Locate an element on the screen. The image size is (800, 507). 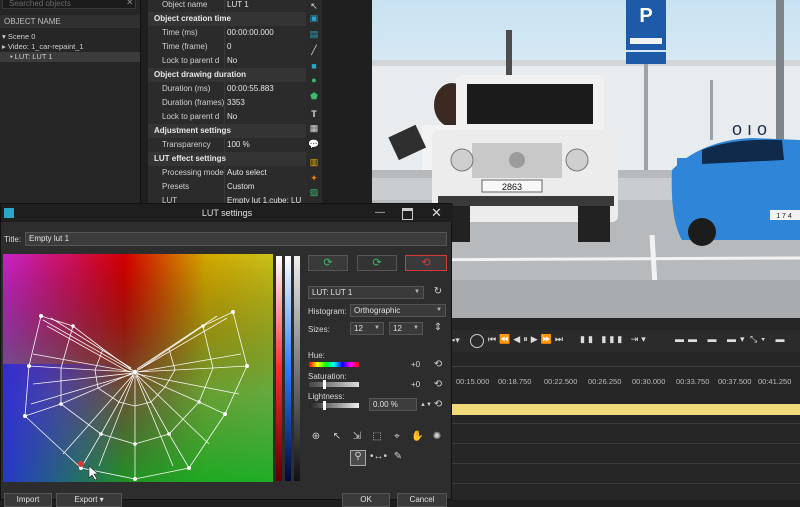
lut-timeline-bar is located at coordinates (625, 409).